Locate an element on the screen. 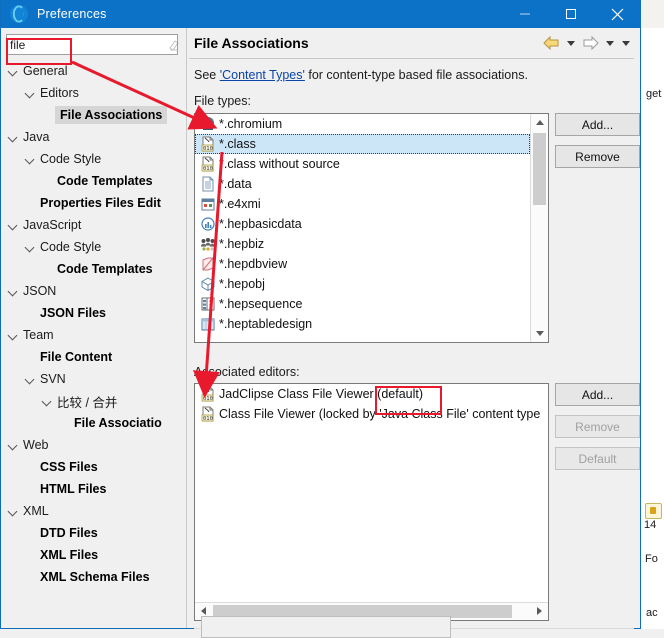  file-type-row: *.hepdbview is located at coordinates (362, 264).